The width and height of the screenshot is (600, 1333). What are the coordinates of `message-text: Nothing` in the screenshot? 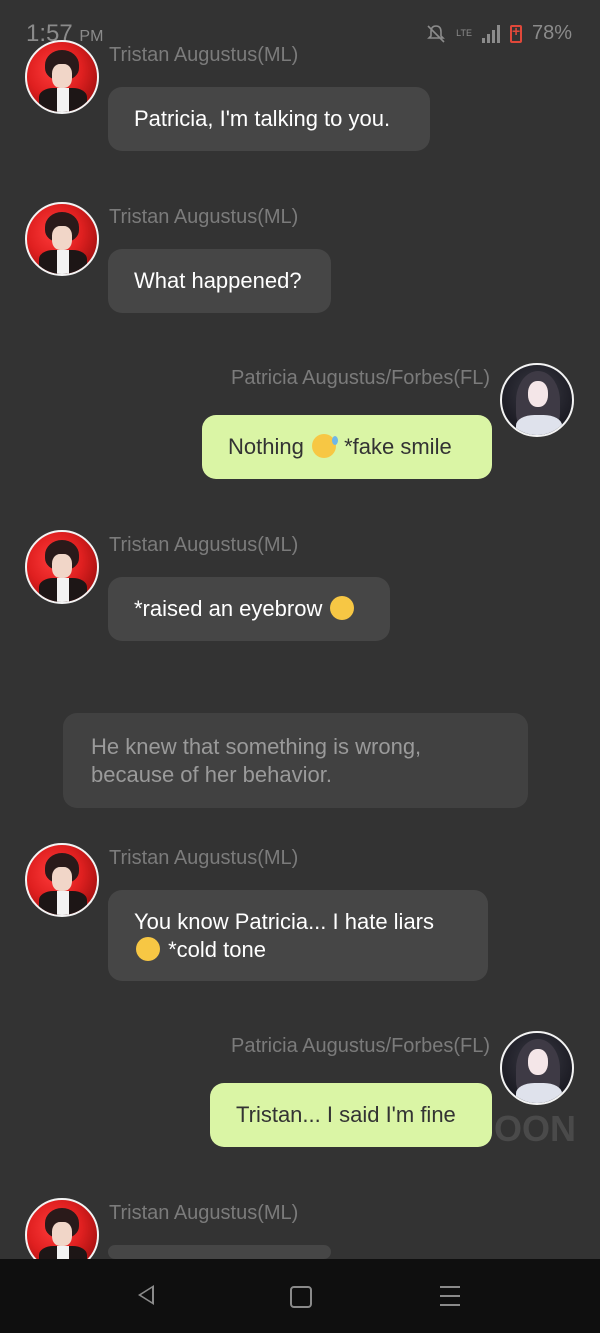 It's located at (266, 446).